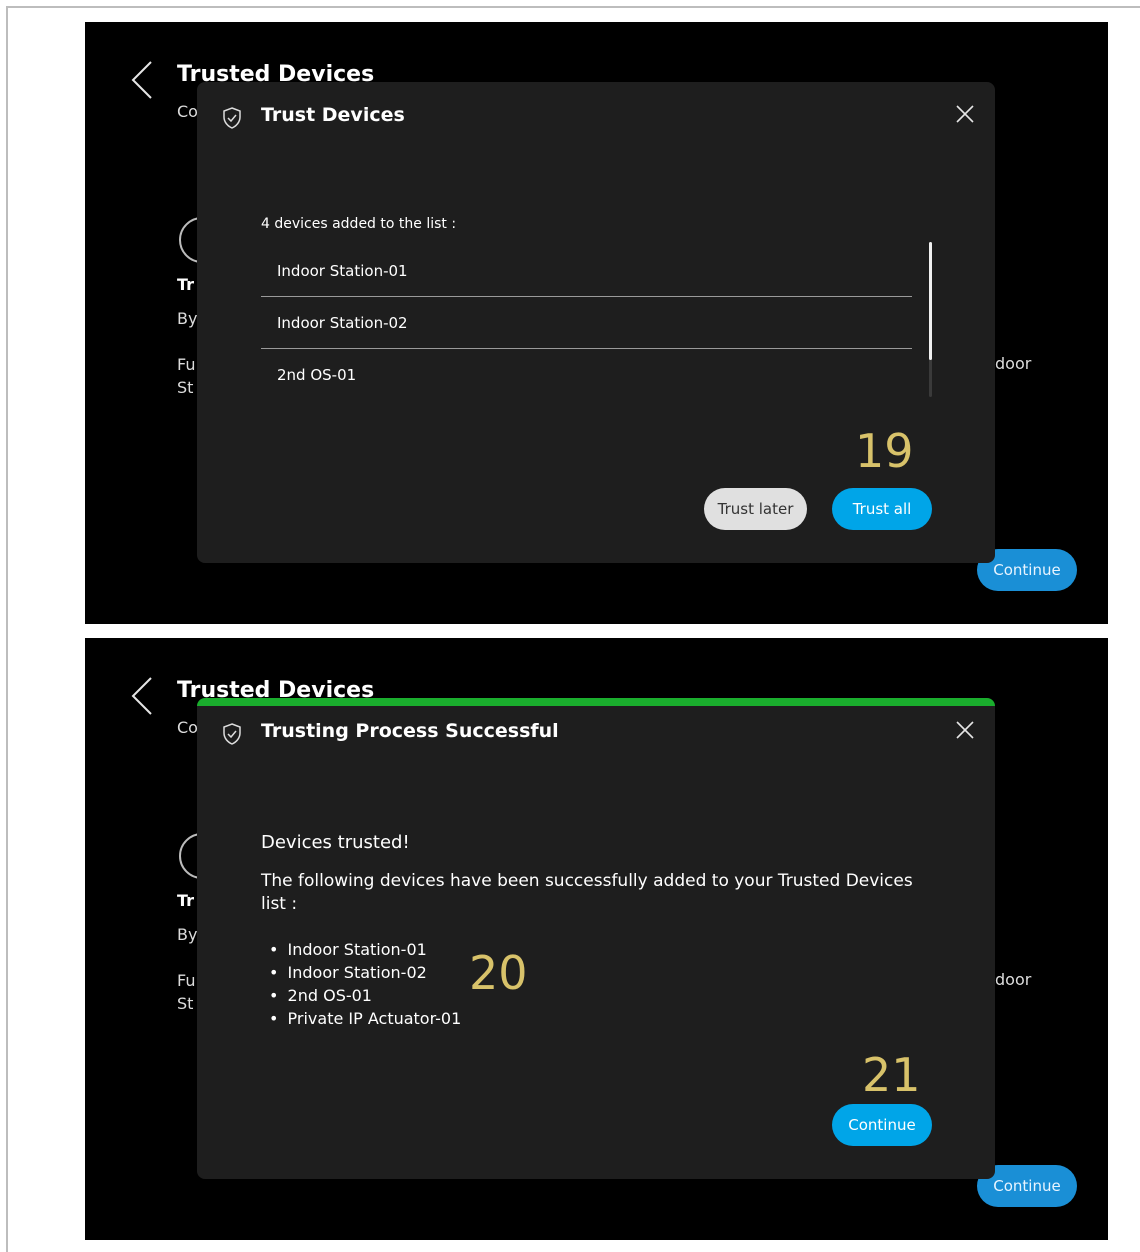 This screenshot has height=1252, width=1140. I want to click on list-item: Private IP Actuator-01, so click(361, 1018).